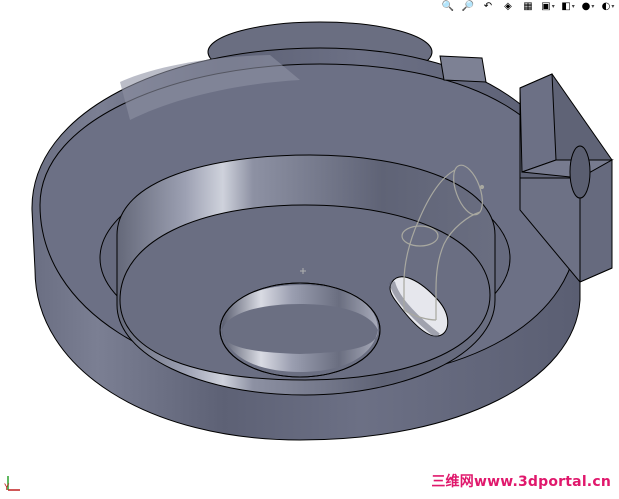 This screenshot has width=619, height=499. Describe the element at coordinates (608, 7) in the screenshot. I see `apply-scene-icon: ◐ ▾` at that location.